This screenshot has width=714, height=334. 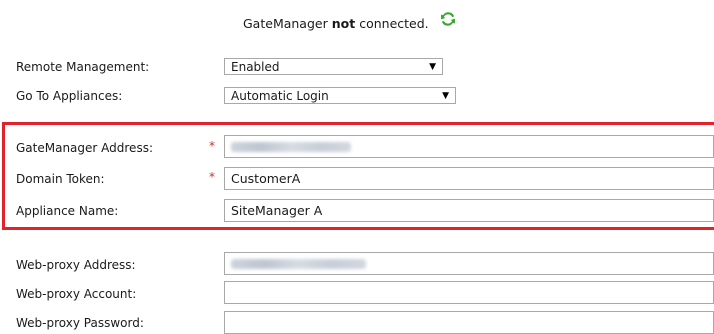 I want to click on appliance-name-value: SiteManager A, so click(x=277, y=210).